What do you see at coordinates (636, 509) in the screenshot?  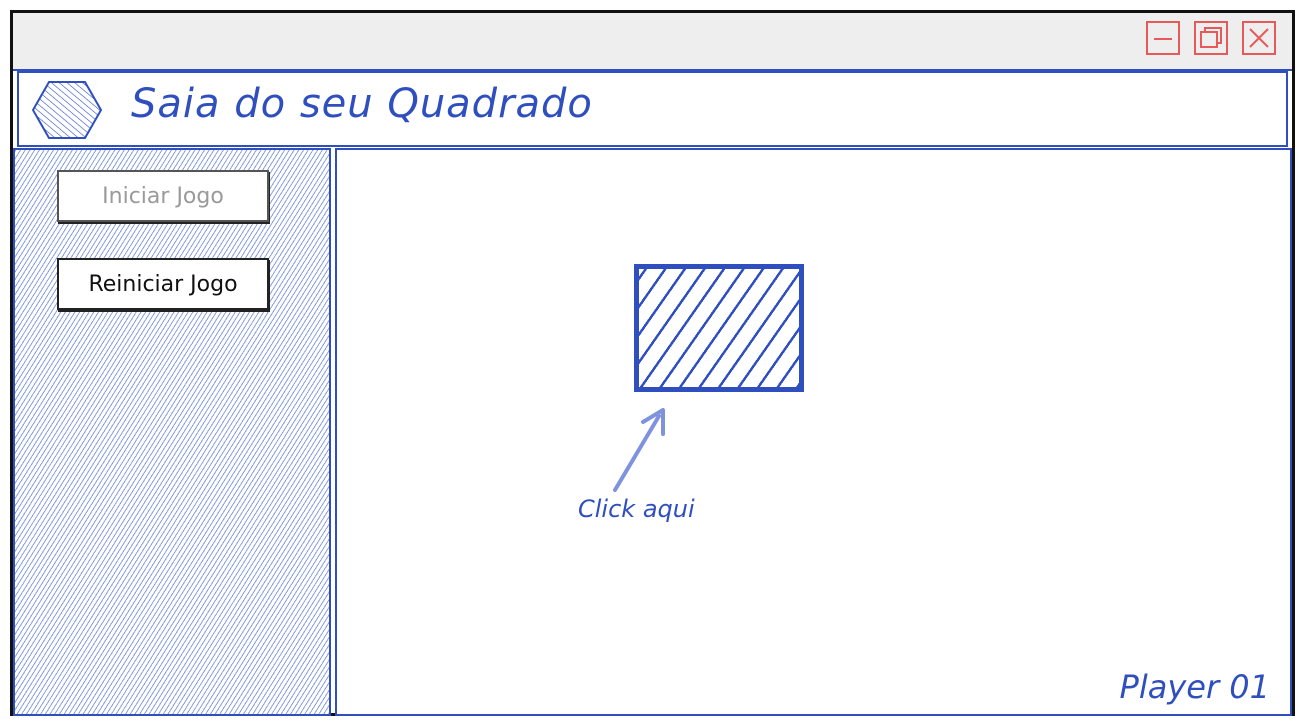 I see `click-hint-label: Click aqui` at bounding box center [636, 509].